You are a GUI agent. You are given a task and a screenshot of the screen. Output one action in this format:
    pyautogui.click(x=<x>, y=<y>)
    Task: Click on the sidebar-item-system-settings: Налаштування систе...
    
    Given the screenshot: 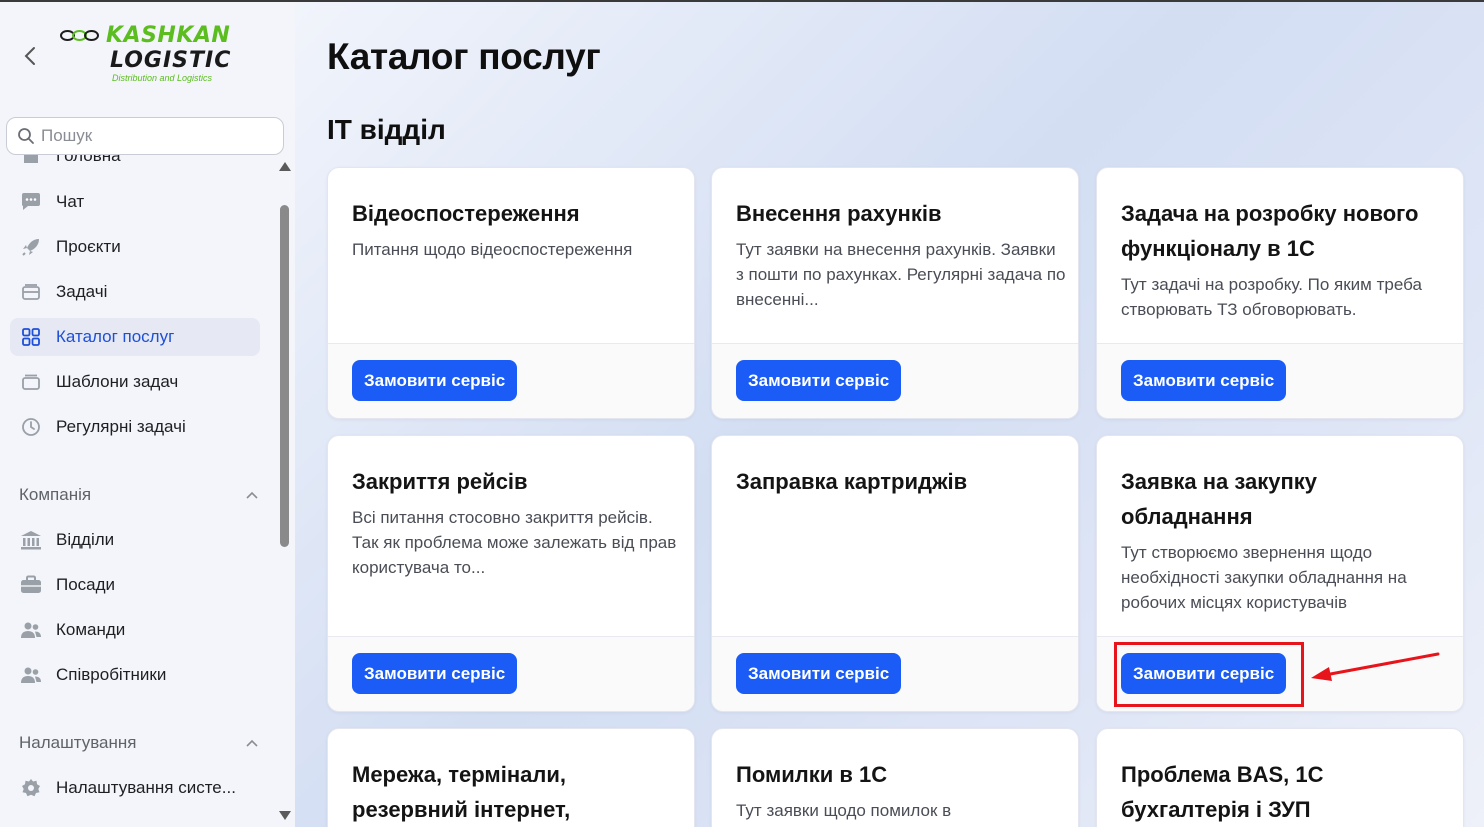 What is the action you would take?
    pyautogui.click(x=135, y=788)
    